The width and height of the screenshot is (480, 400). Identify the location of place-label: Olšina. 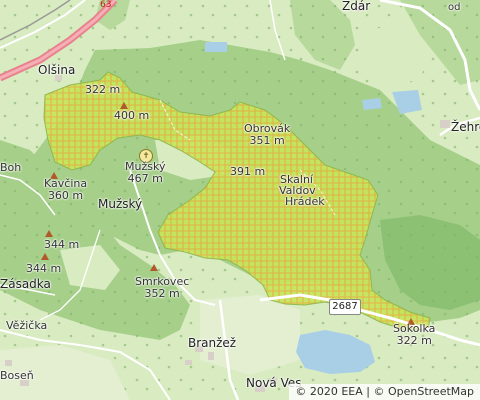
(57, 70).